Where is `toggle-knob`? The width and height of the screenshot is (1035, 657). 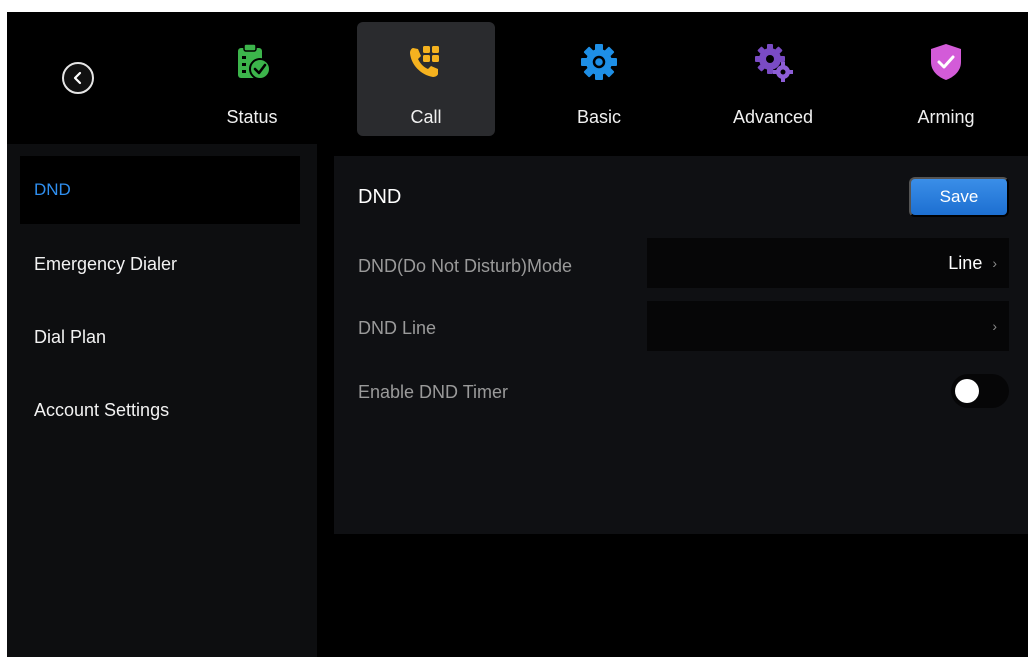
toggle-knob is located at coordinates (967, 391).